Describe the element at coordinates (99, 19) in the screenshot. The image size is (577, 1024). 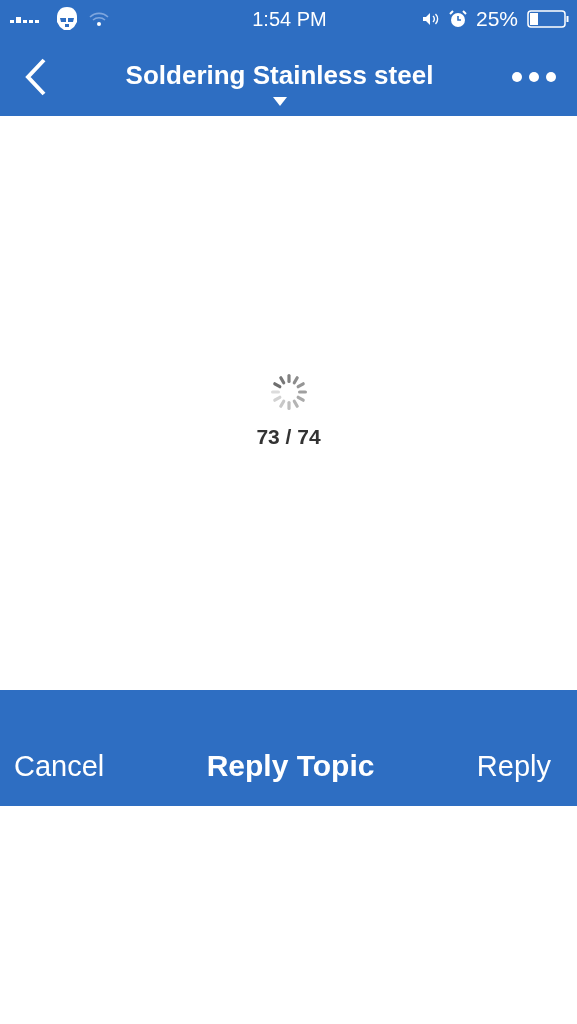
I see `wifi-icon` at that location.